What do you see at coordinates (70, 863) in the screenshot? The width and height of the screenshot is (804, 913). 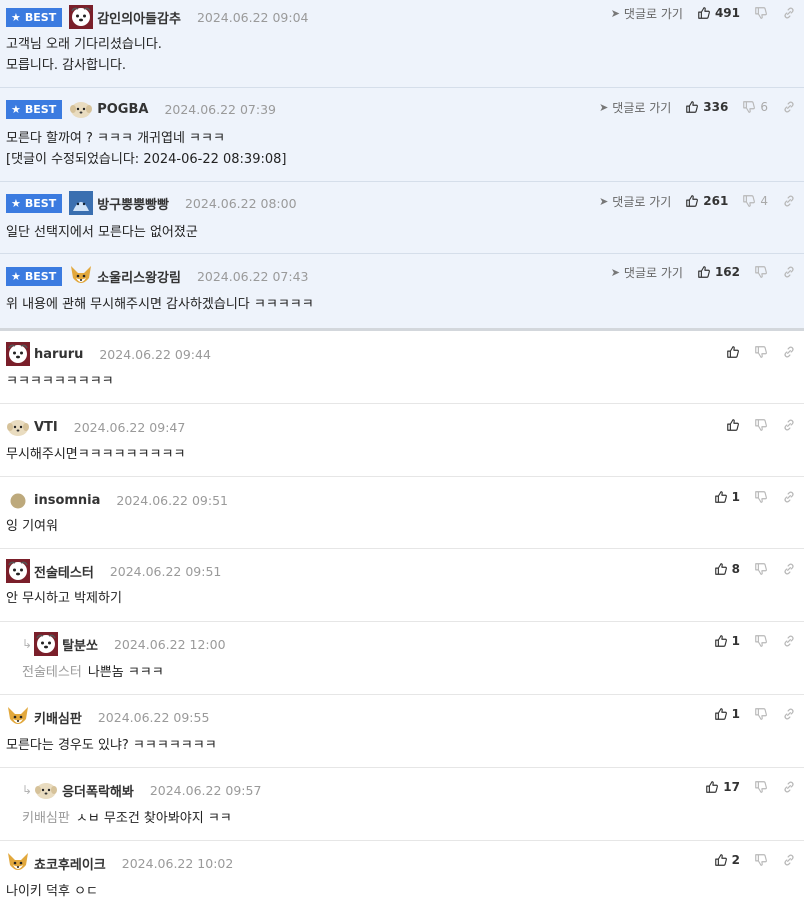 I see `nickname: 쵸코후레이크` at bounding box center [70, 863].